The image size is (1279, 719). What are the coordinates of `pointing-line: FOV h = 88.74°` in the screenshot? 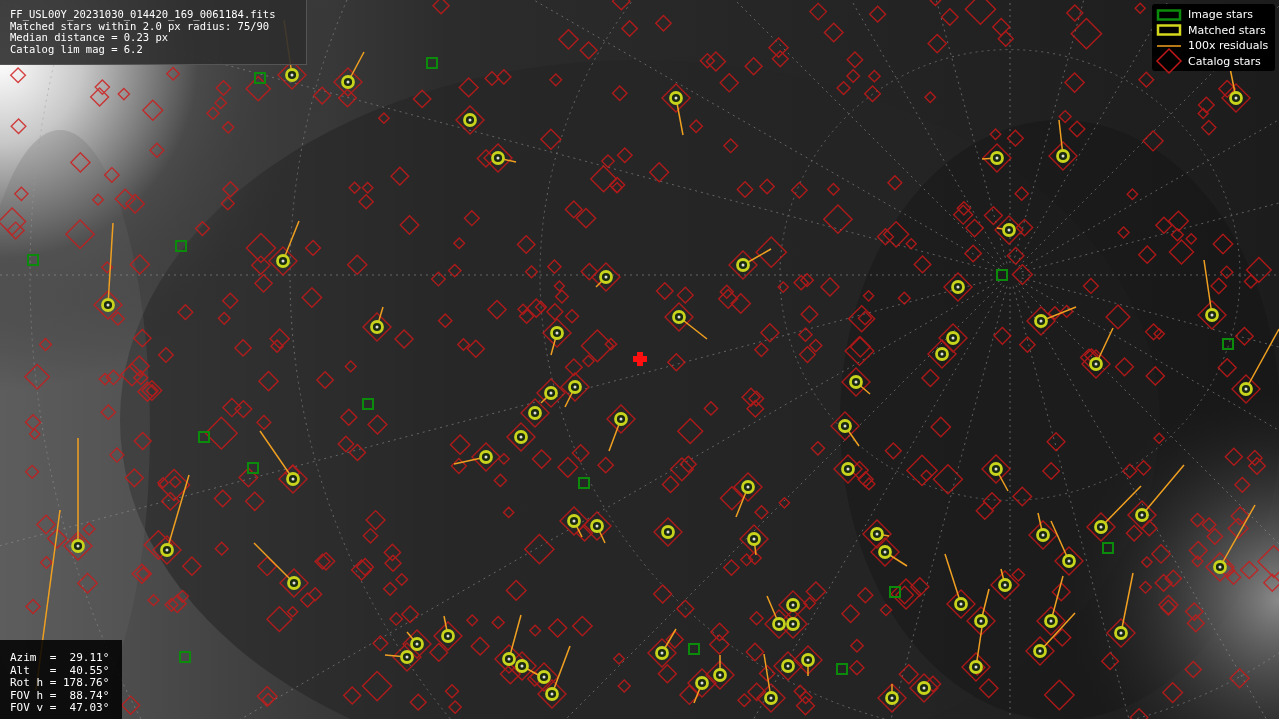 It's located at (60, 696).